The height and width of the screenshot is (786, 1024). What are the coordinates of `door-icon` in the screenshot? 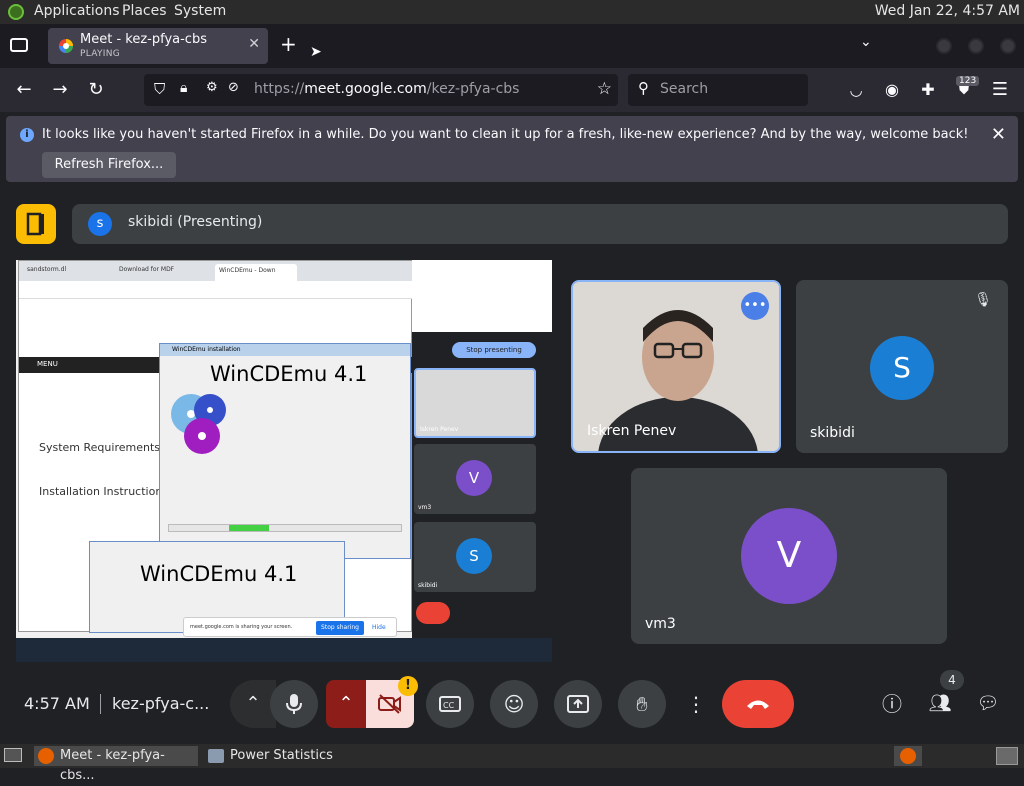 It's located at (35, 224).